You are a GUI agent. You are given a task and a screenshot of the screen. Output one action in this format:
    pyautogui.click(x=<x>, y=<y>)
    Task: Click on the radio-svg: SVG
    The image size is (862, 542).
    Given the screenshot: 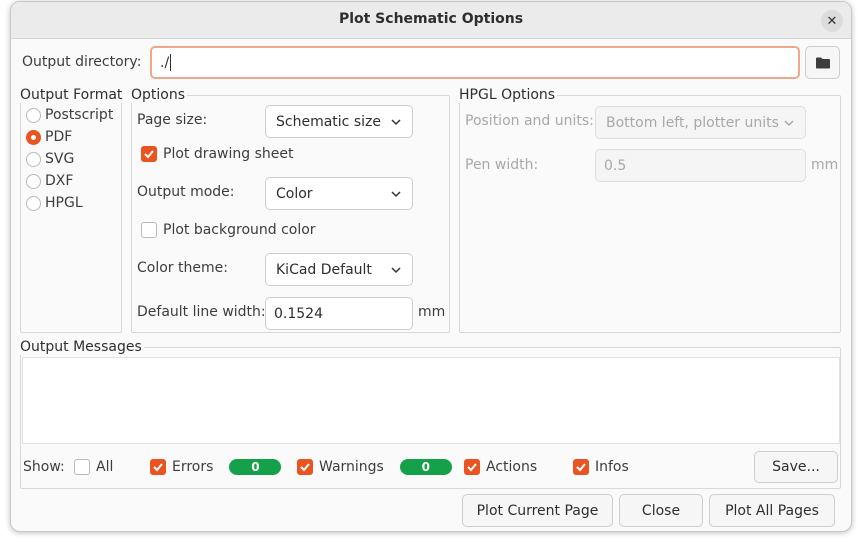 What is the action you would take?
    pyautogui.click(x=50, y=159)
    